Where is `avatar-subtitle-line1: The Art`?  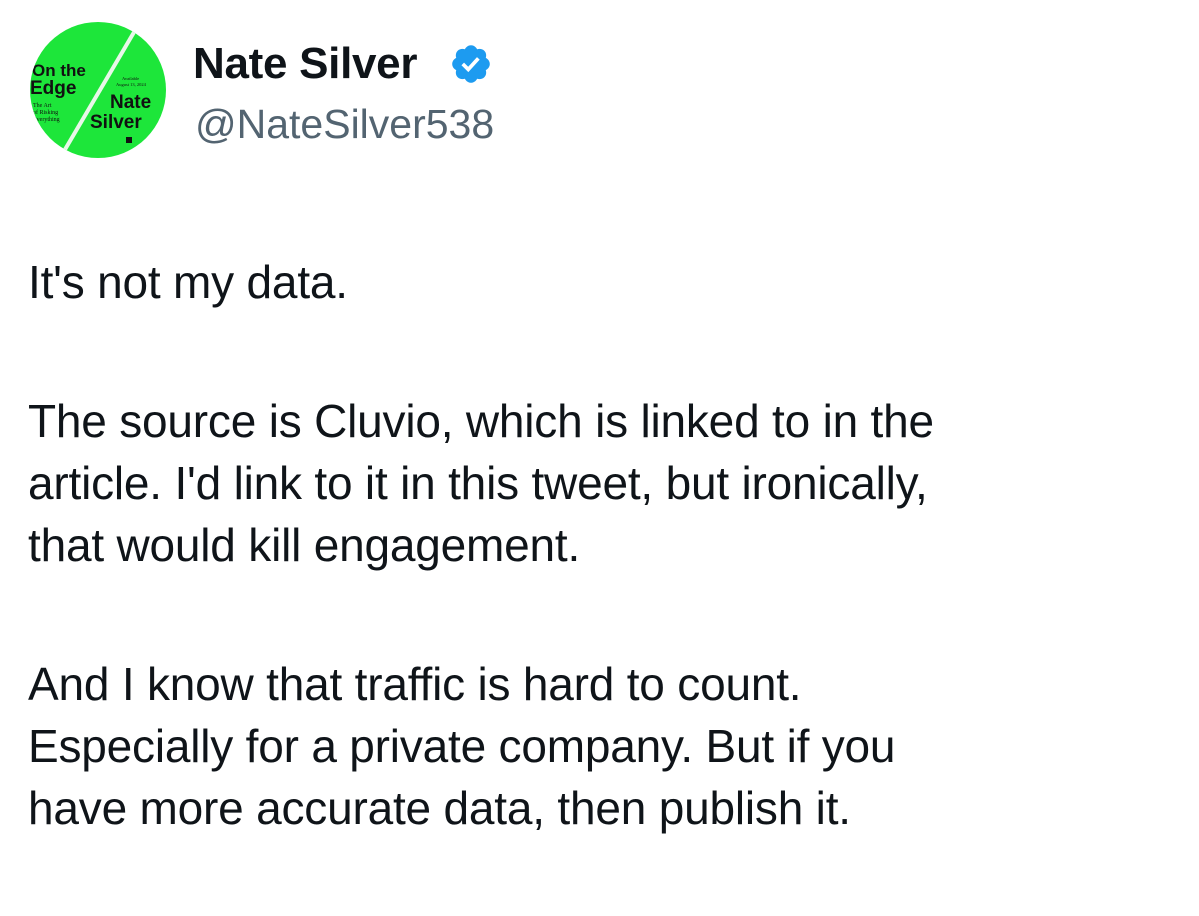
avatar-subtitle-line1: The Art is located at coordinates (42, 106).